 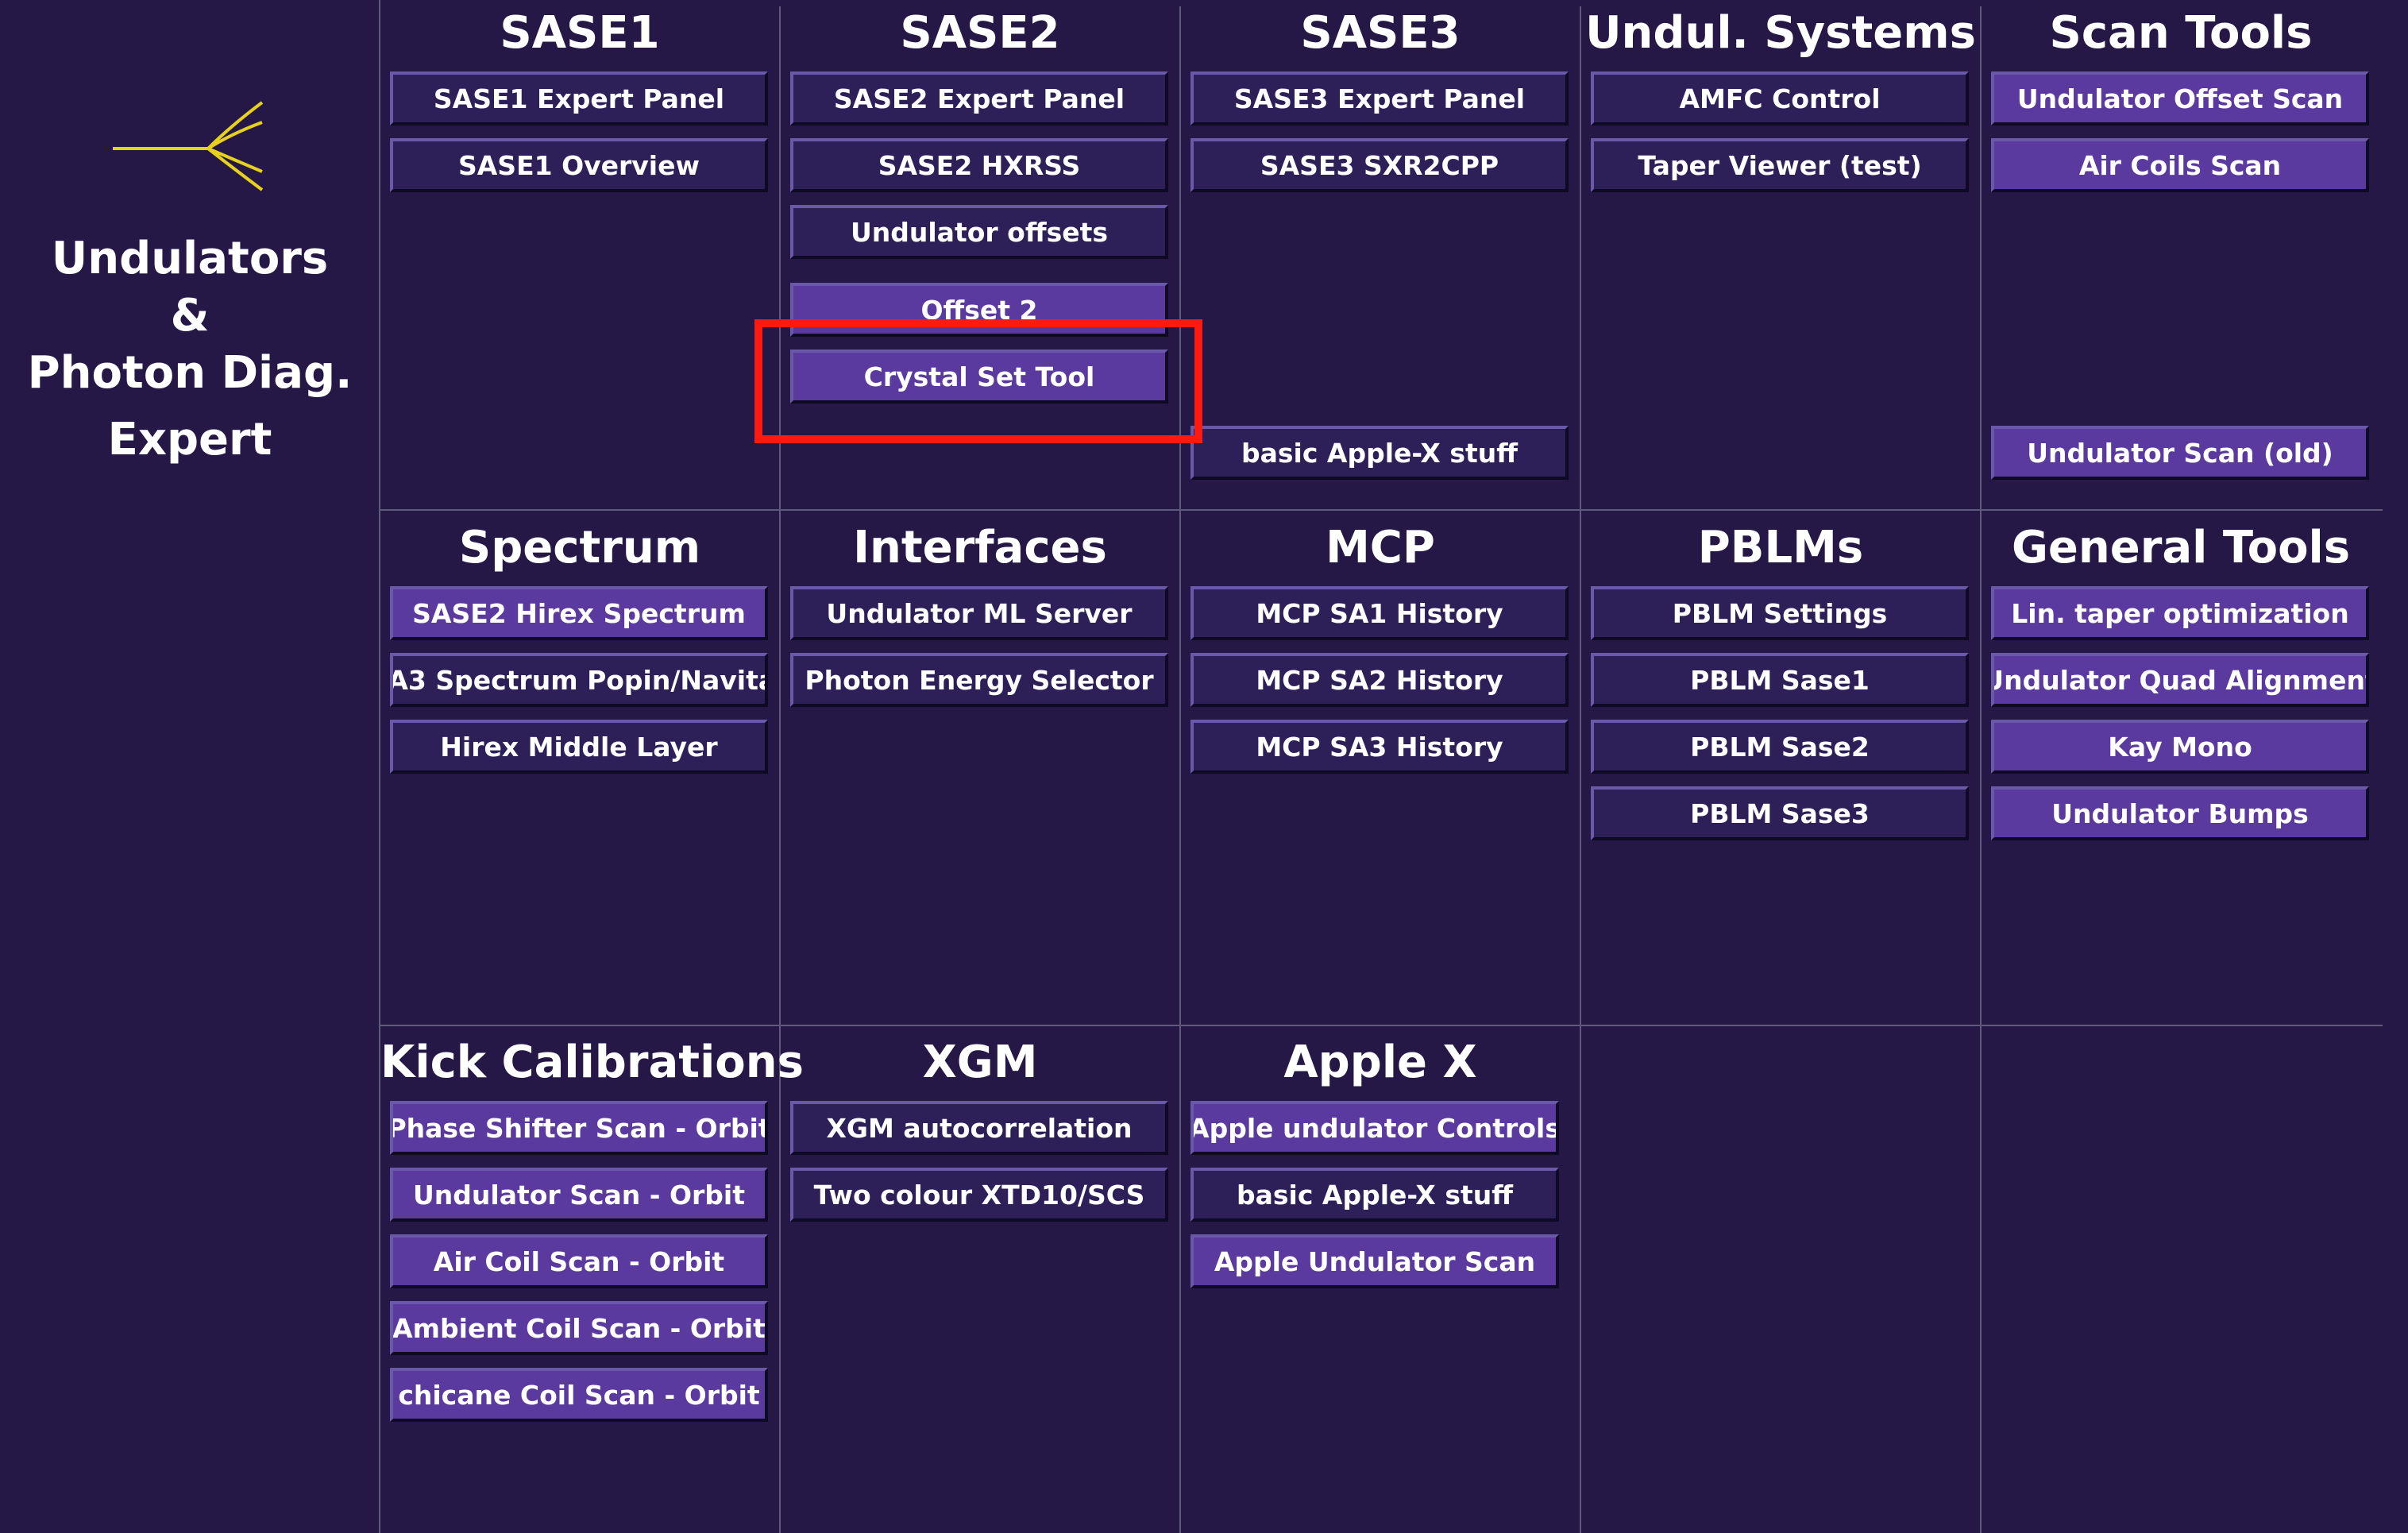 What do you see at coordinates (979, 680) in the screenshot?
I see `photon-energy-selector-button: Photon Energy Selector` at bounding box center [979, 680].